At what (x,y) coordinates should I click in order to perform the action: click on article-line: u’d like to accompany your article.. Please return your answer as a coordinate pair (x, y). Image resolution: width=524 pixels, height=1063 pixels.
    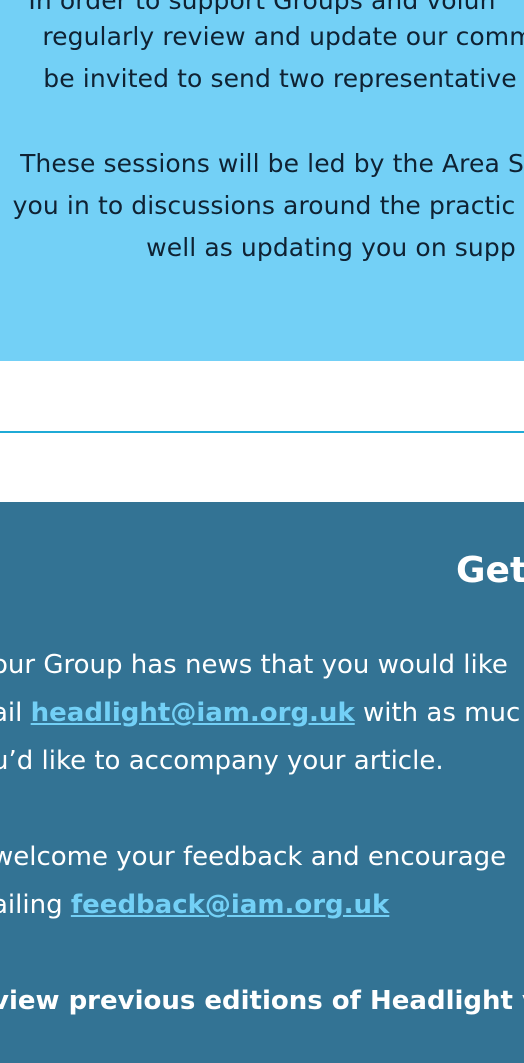
    Looking at the image, I should click on (222, 761).